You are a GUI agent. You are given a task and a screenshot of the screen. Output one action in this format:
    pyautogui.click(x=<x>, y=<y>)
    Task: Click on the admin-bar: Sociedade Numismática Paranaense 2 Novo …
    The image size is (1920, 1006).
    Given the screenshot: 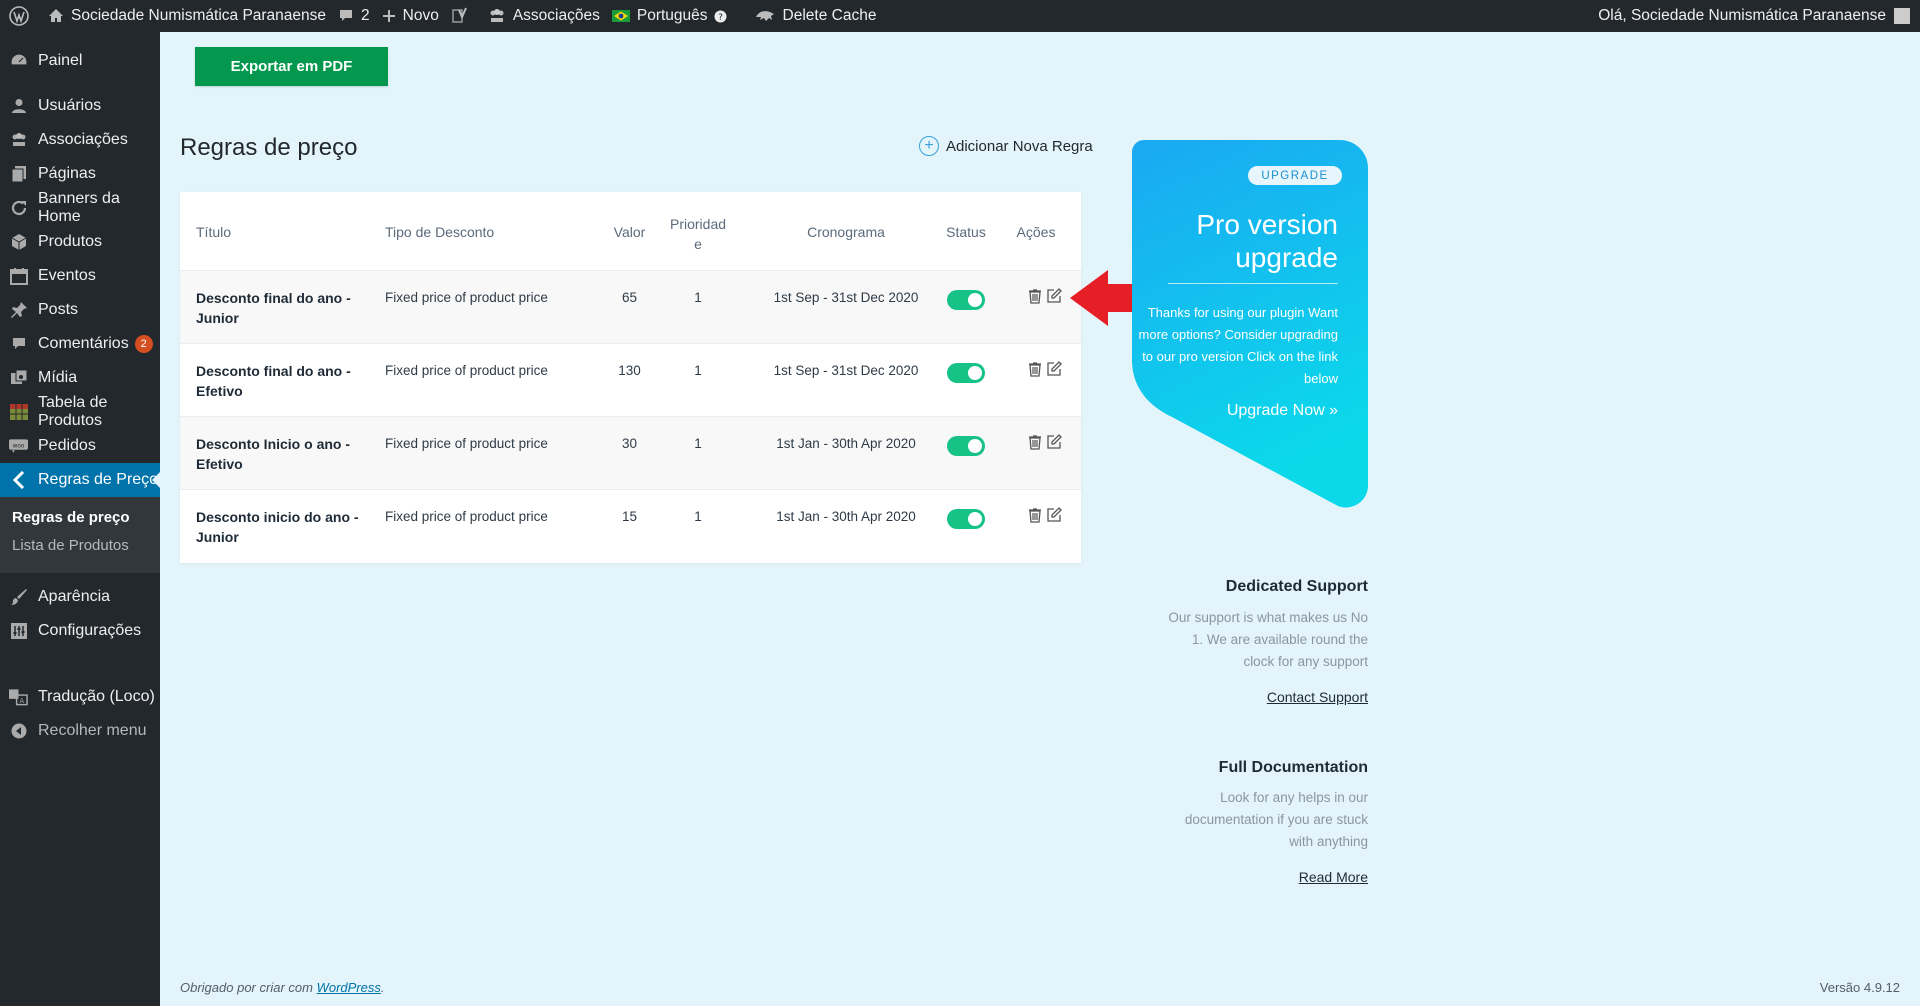 What is the action you would take?
    pyautogui.click(x=960, y=16)
    